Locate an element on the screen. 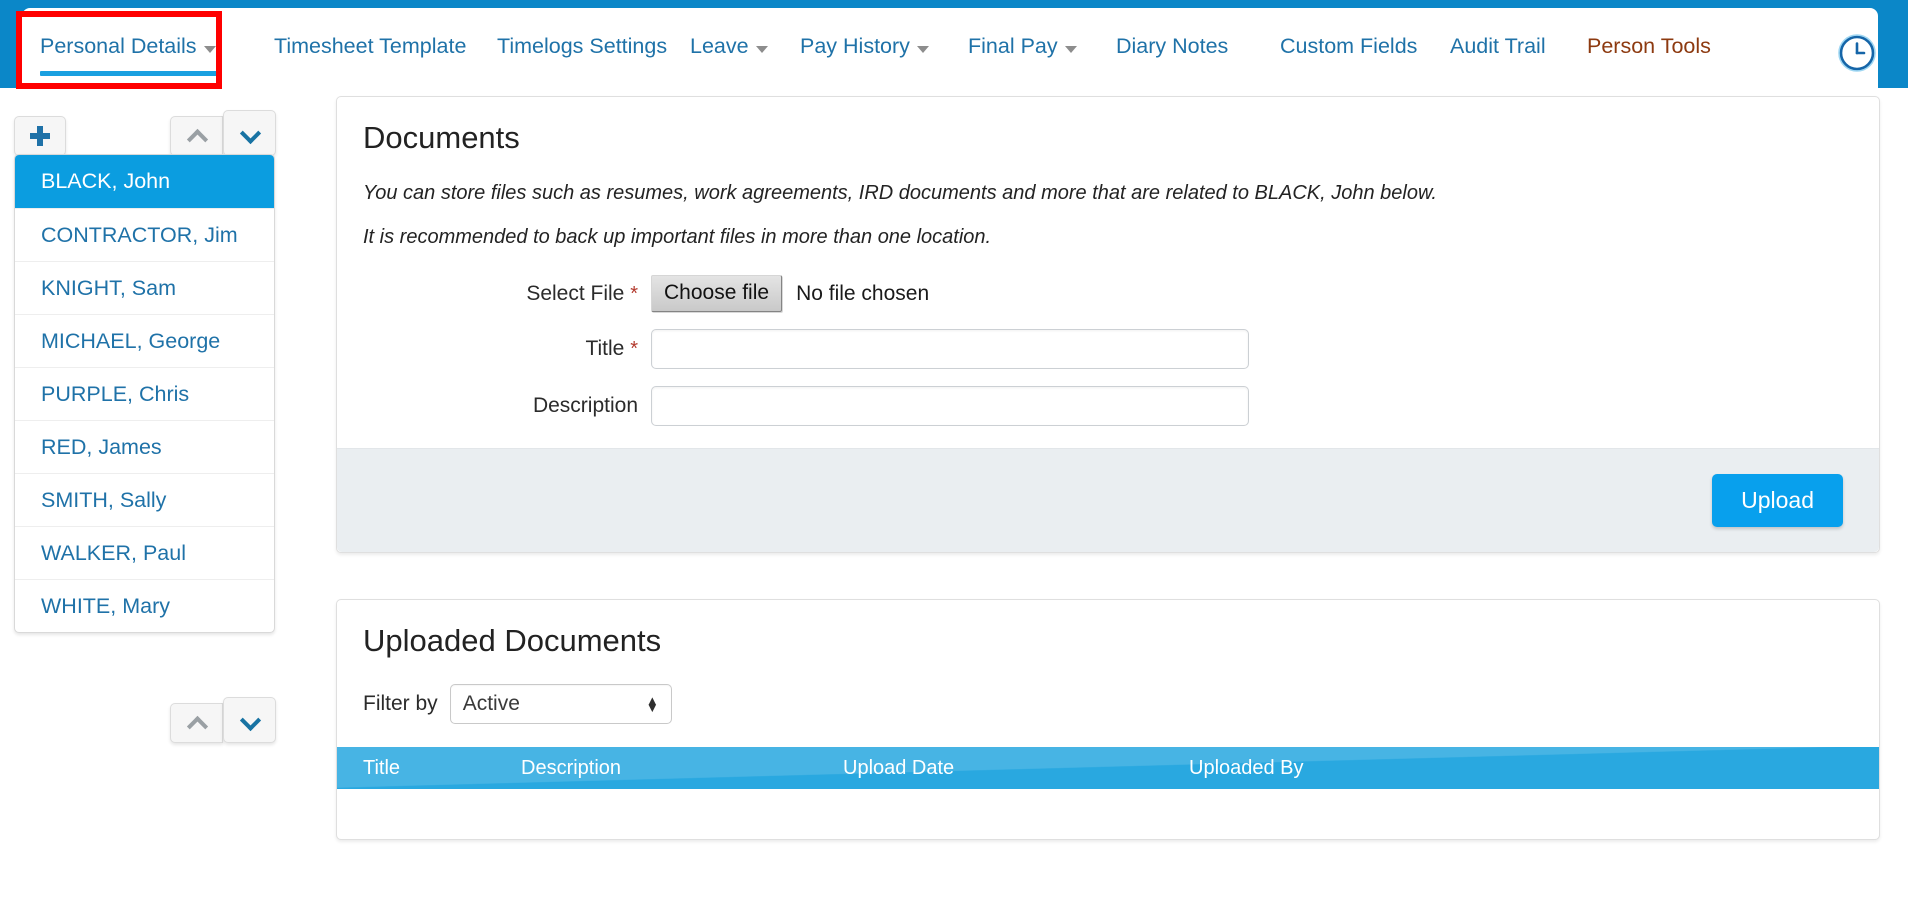 The image size is (1908, 920). person-name: RED, James is located at coordinates (101, 446).